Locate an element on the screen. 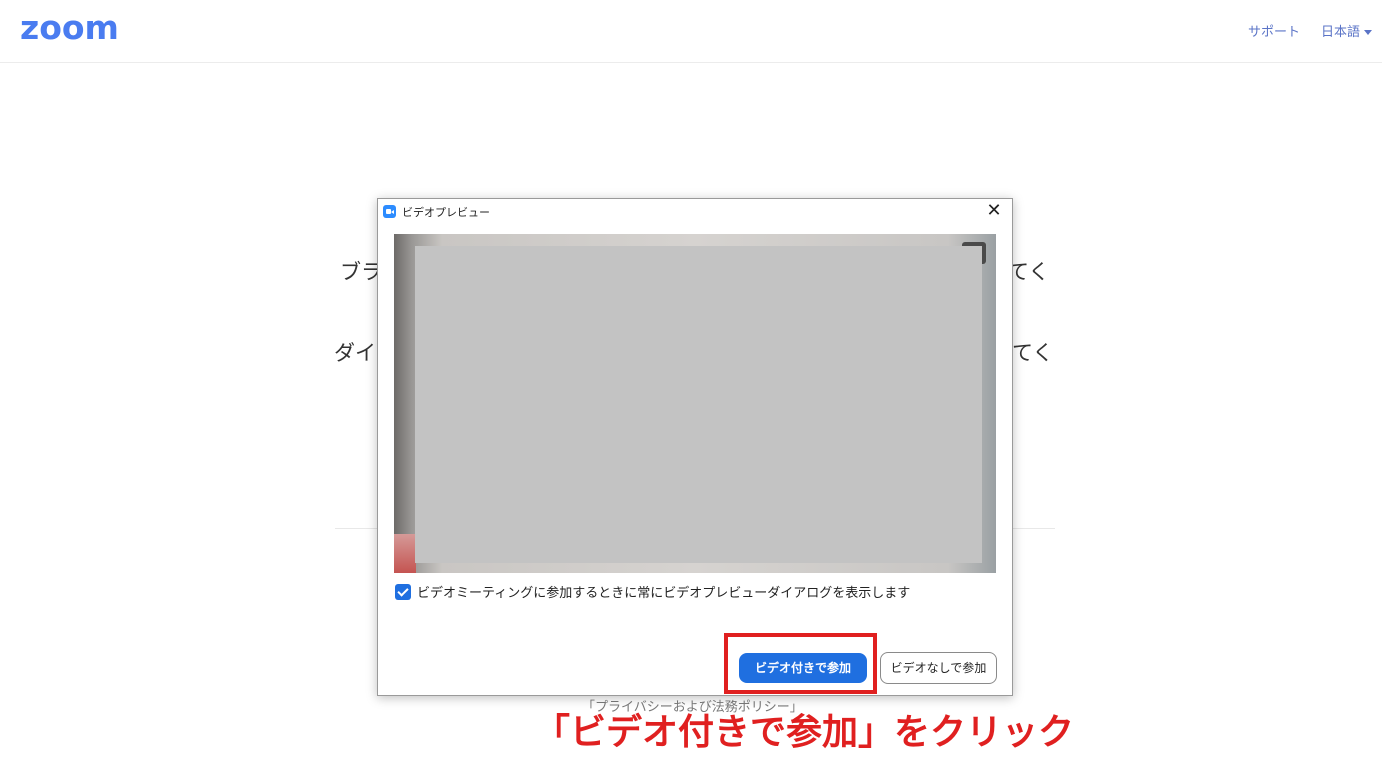  annotation-instruction: 「ビデオ付きで参加」をクリック is located at coordinates (804, 732).